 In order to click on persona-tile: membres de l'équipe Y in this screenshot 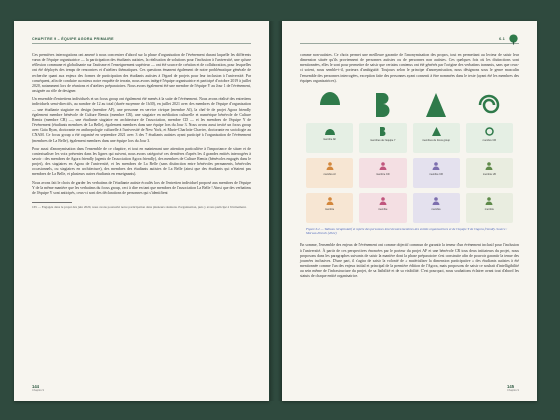, I will do `click(383, 137)`.